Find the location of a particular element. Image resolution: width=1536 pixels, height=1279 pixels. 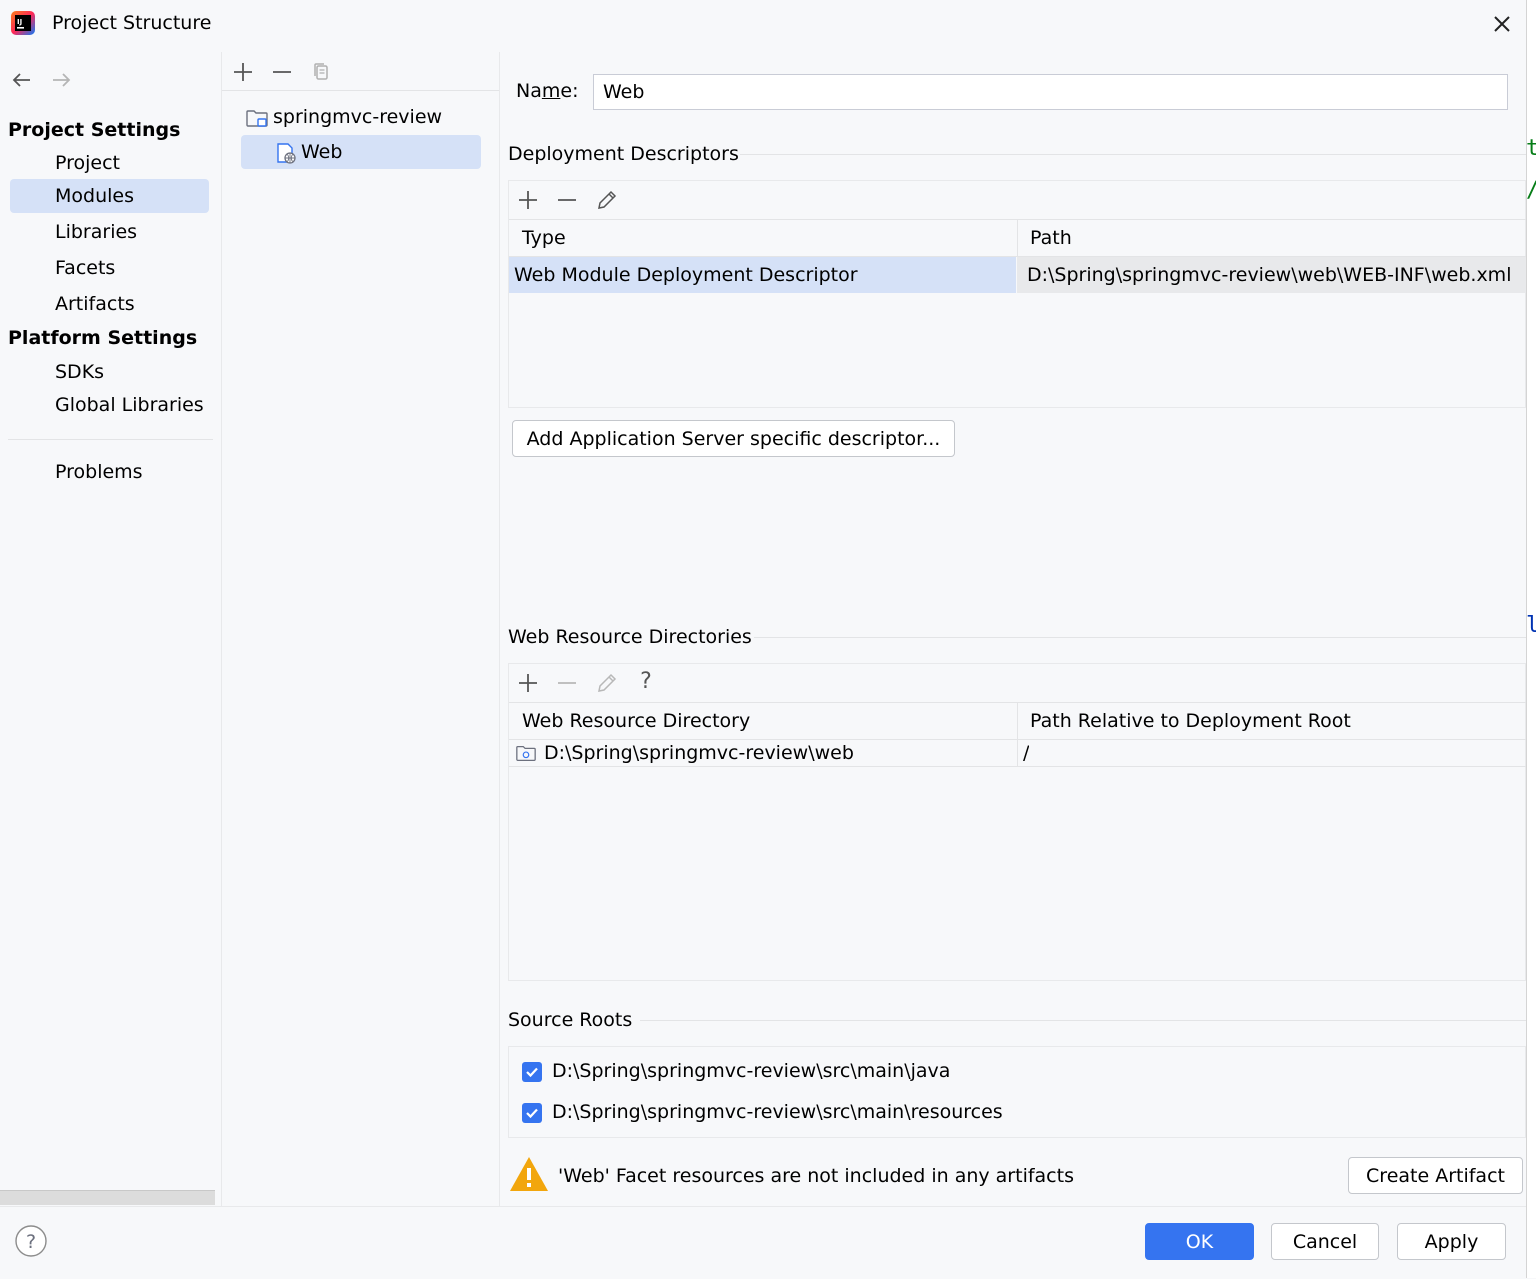

nav-item-artifacts: Artifacts is located at coordinates (109, 304).